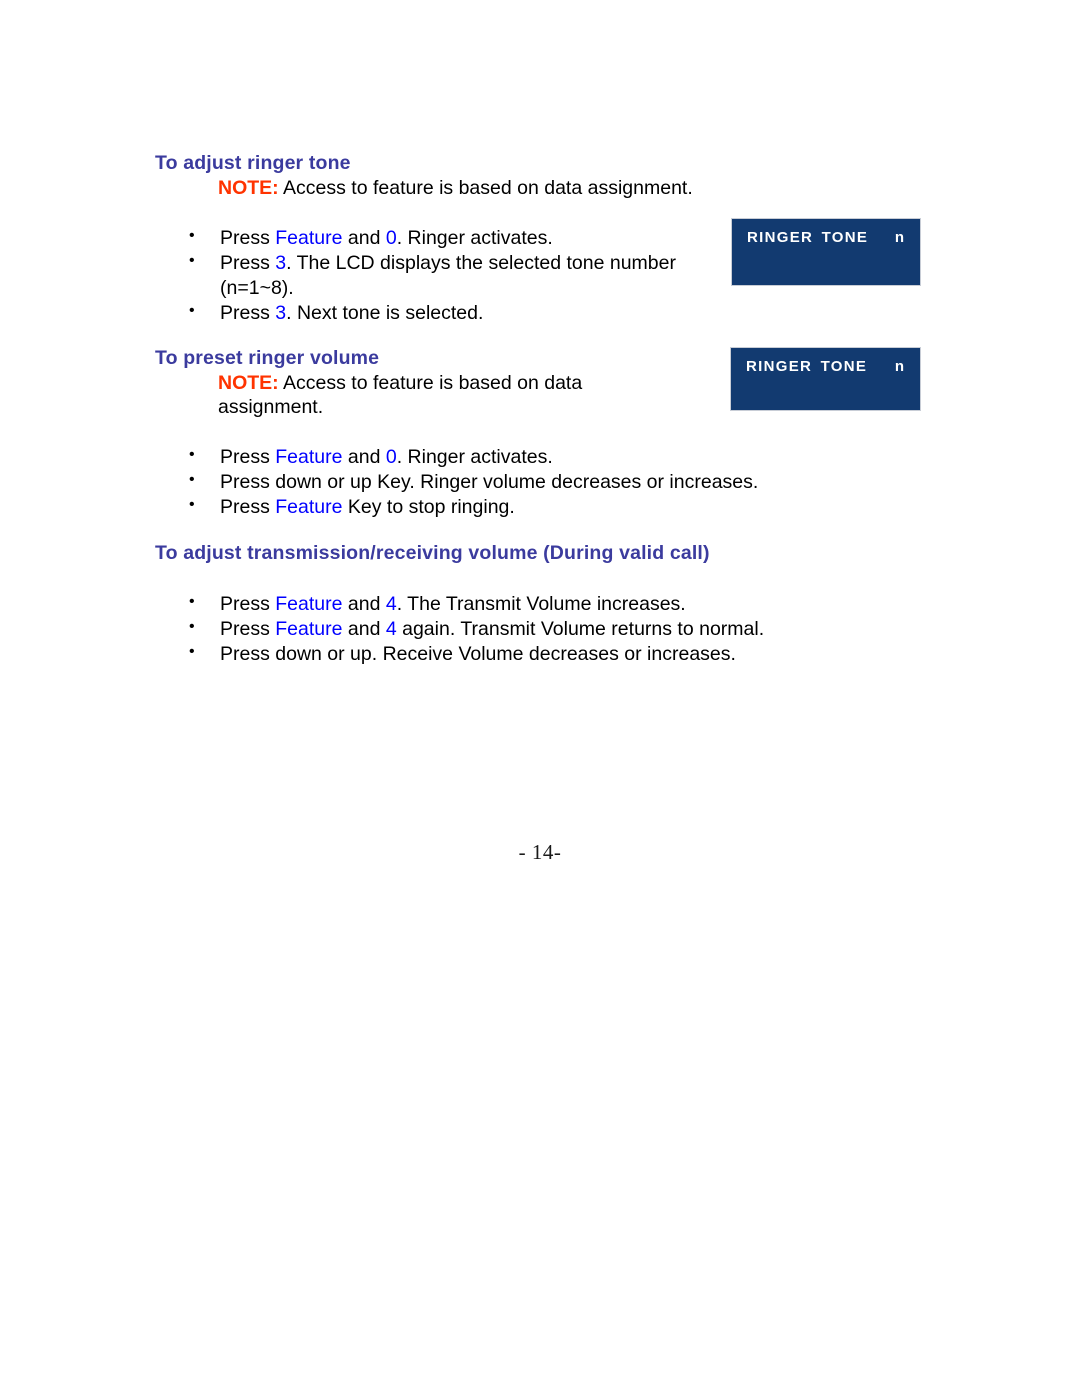  I want to click on list-item: Press 3. Next tone is selected., so click(465, 312).